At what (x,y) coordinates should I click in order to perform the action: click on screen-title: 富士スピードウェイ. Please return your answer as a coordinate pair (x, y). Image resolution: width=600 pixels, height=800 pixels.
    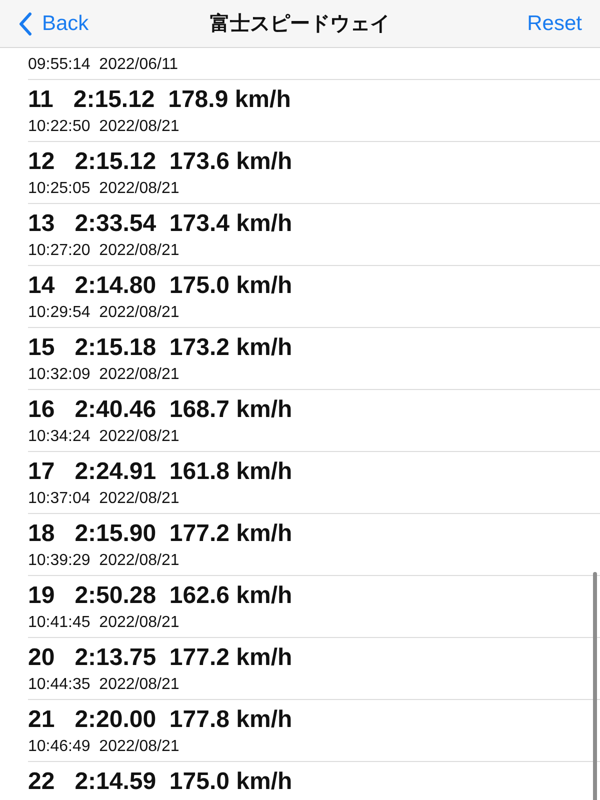
    Looking at the image, I should click on (300, 24).